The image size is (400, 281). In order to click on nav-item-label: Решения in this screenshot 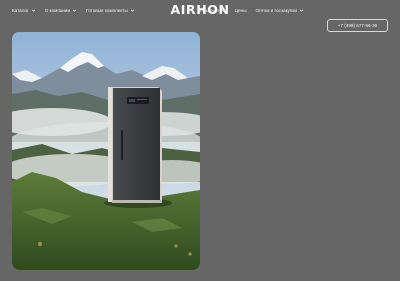, I will do `click(209, 10)`.